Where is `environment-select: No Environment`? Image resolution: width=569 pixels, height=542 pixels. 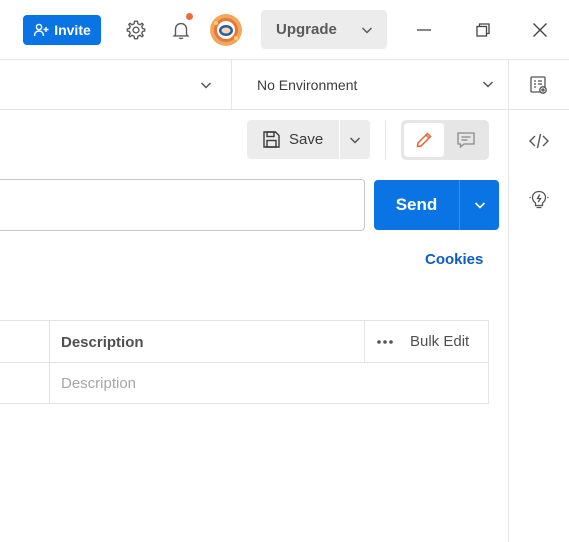
environment-select: No Environment is located at coordinates (370, 85).